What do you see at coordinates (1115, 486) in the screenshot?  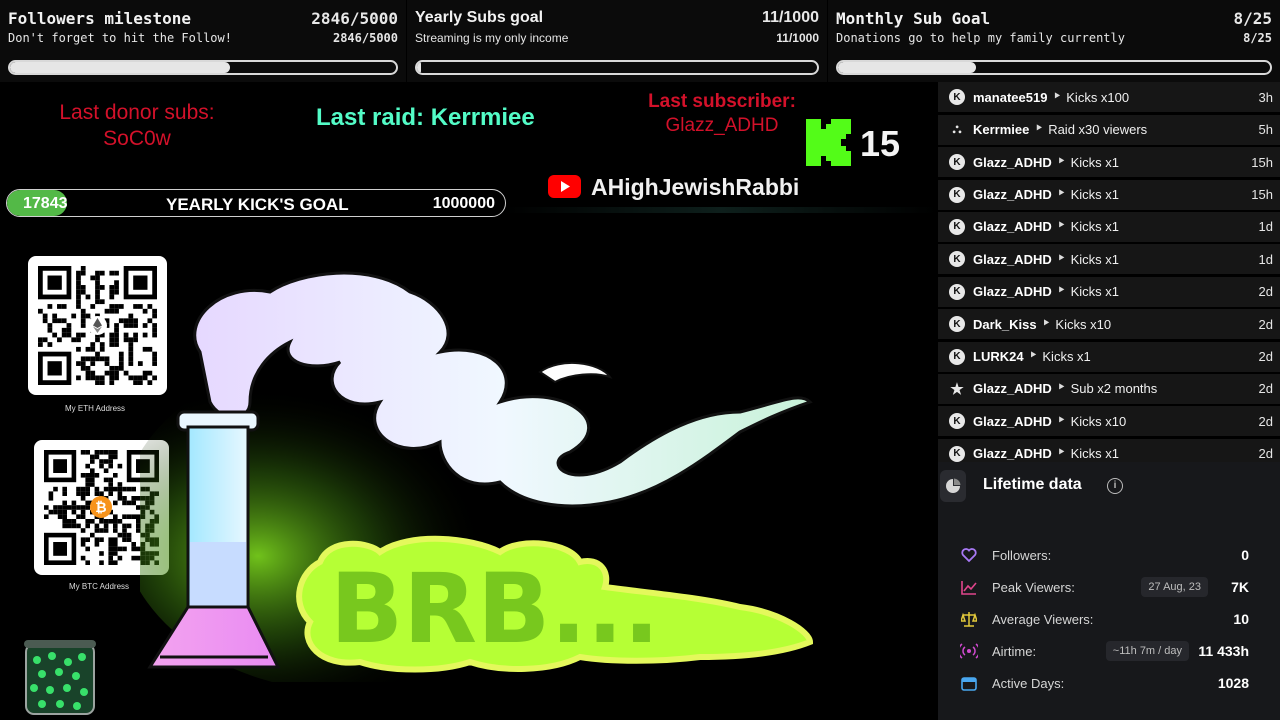 I see `info-icon: i` at bounding box center [1115, 486].